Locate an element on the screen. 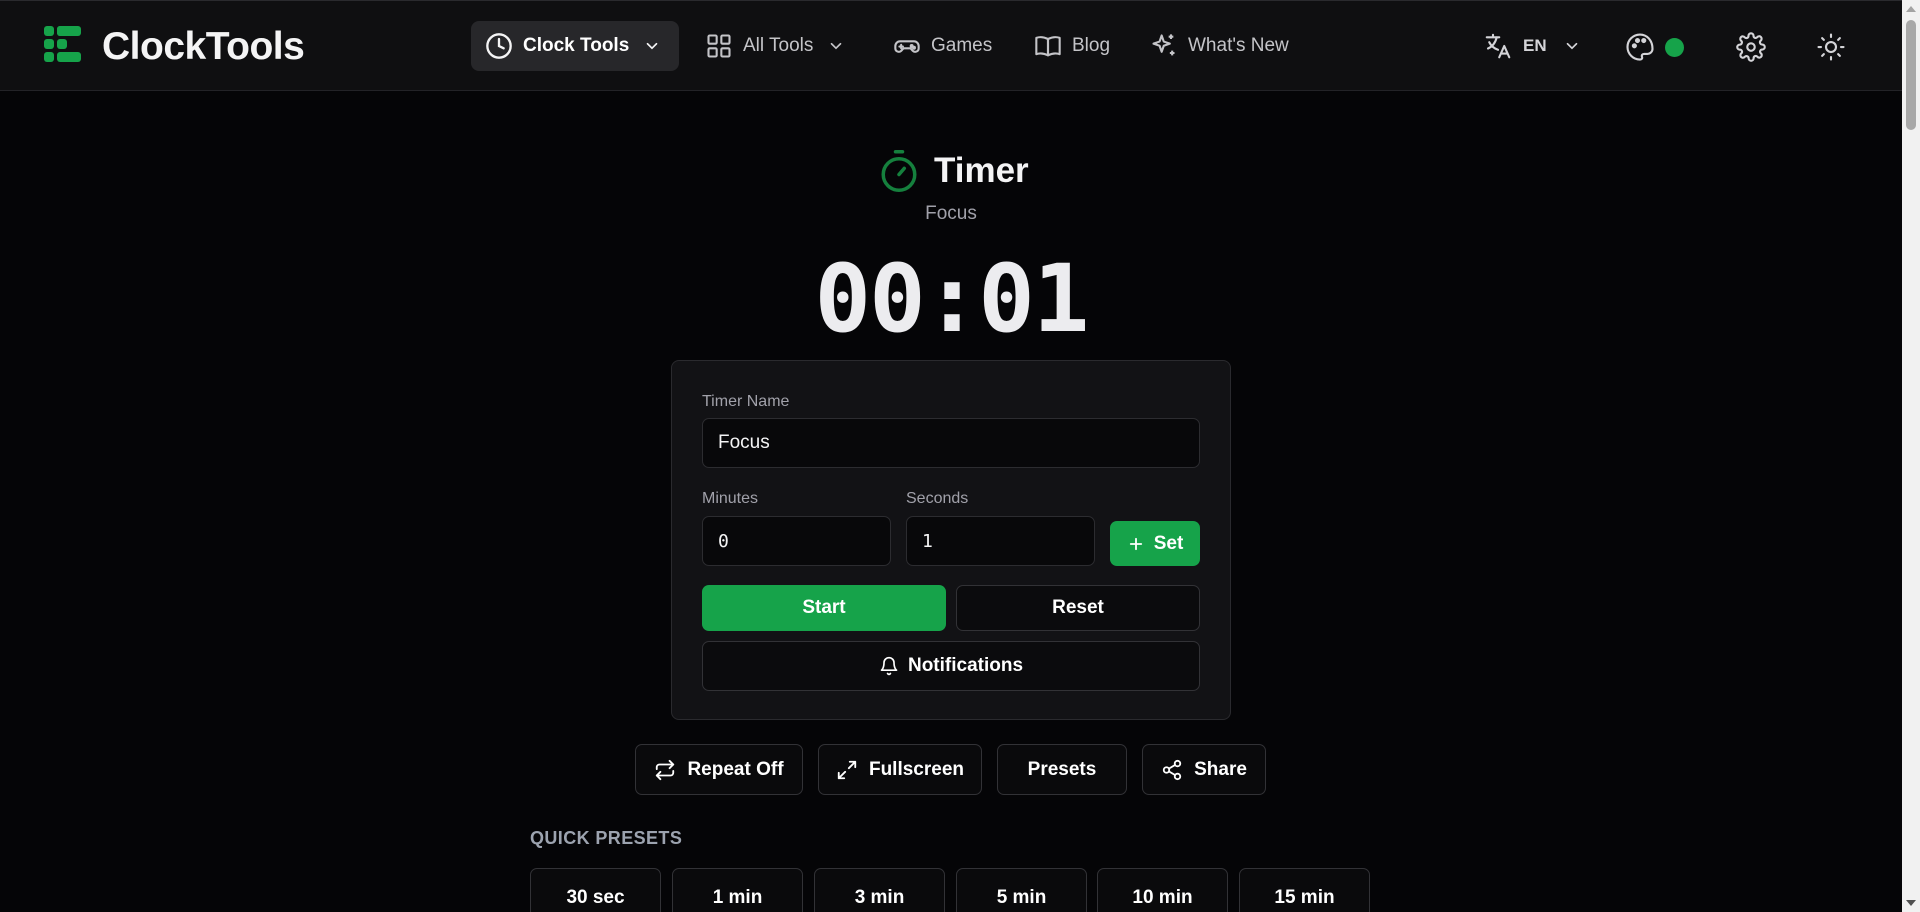  timer-name-label: Timer Name is located at coordinates (746, 401).